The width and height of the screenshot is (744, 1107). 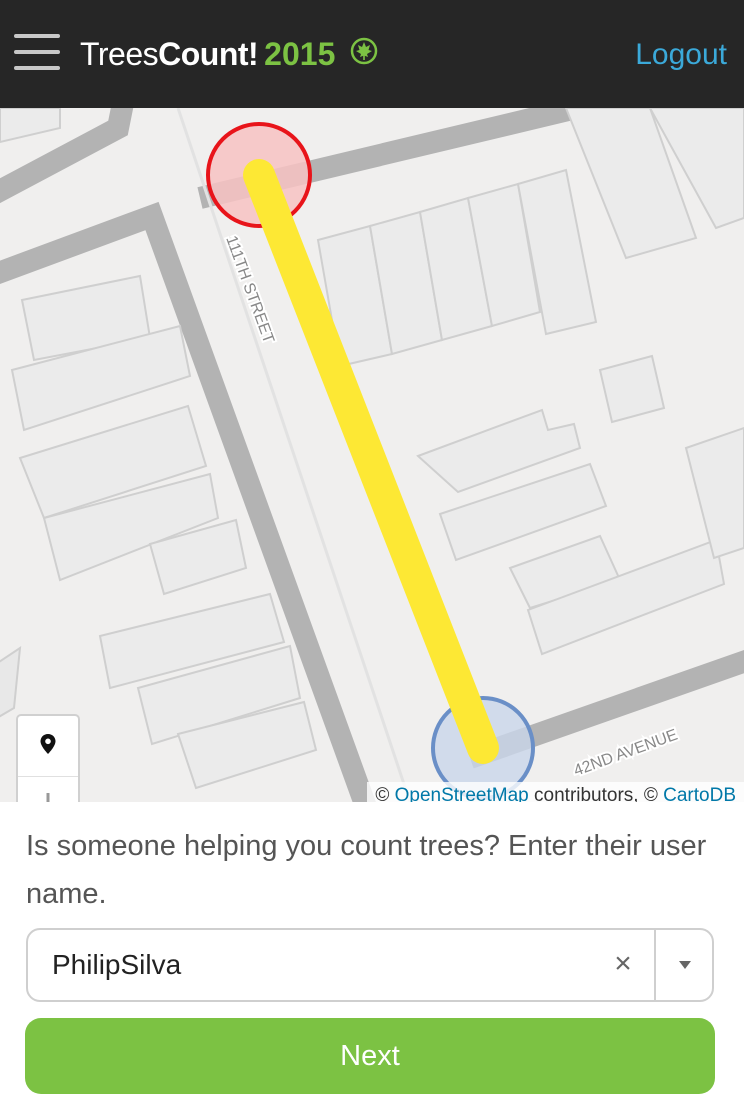 I want to click on next-button: Next, so click(x=370, y=1056).